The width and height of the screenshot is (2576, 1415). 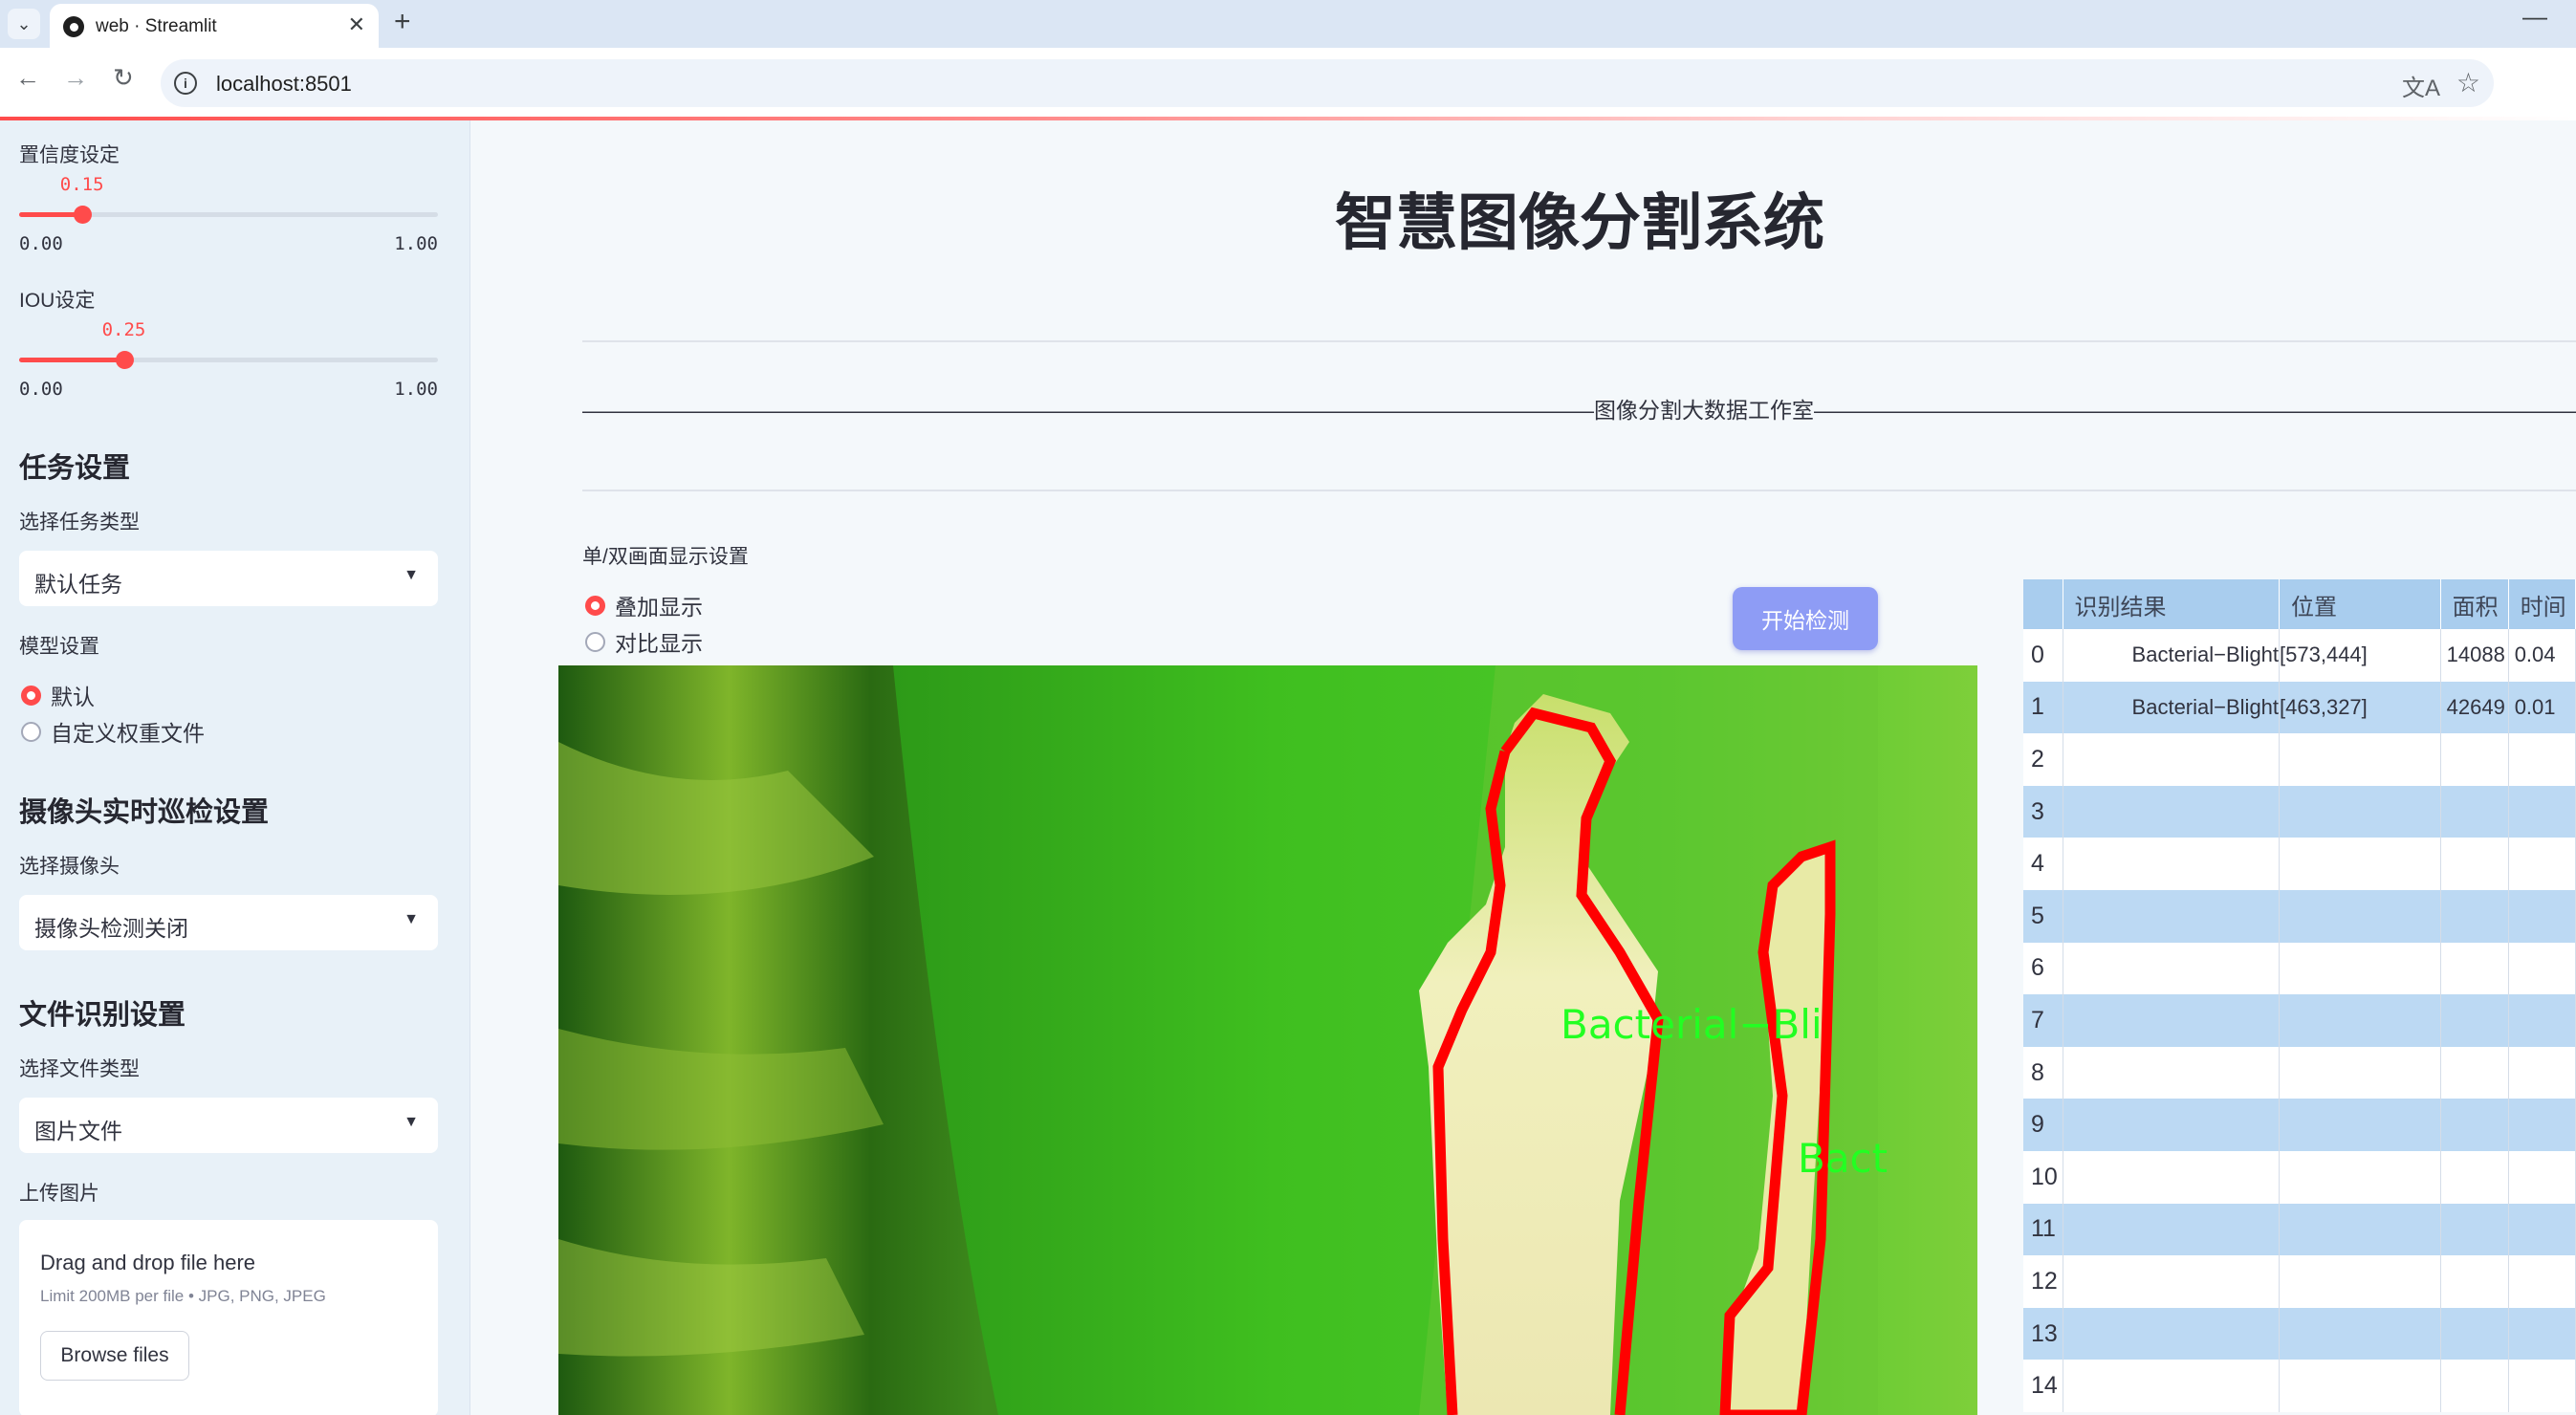 I want to click on table-cell-idx: 6, so click(x=2043, y=968).